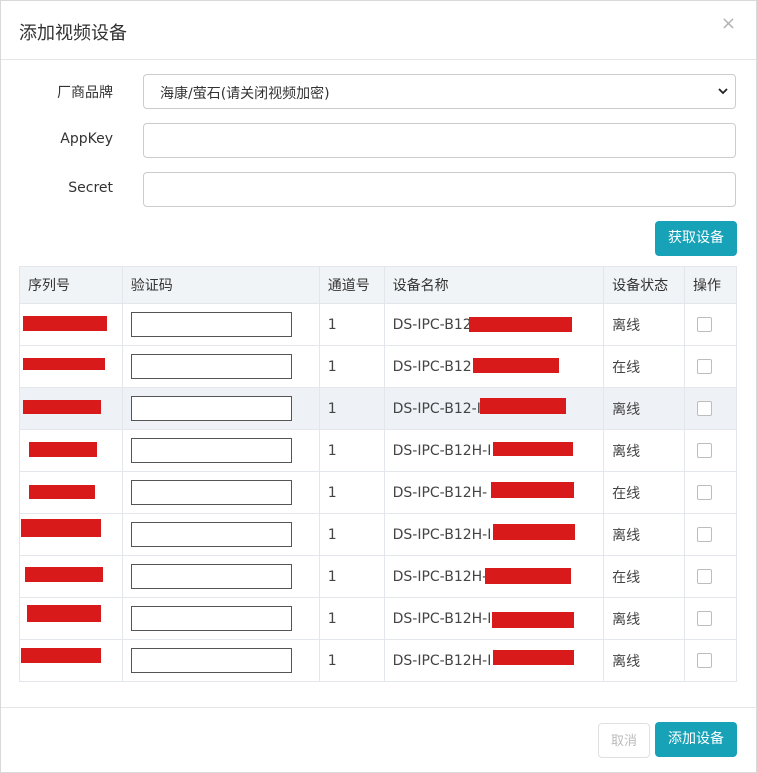 The width and height of the screenshot is (757, 773). I want to click on table-row: 1 DS-IPC-B12-I 离线, so click(378, 408).